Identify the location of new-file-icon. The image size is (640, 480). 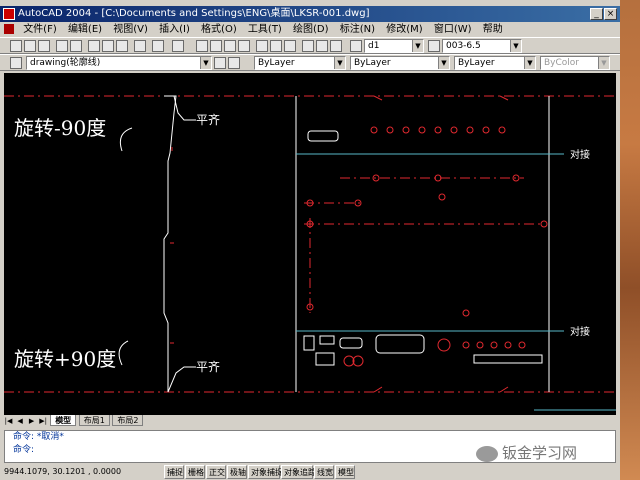
(16, 46).